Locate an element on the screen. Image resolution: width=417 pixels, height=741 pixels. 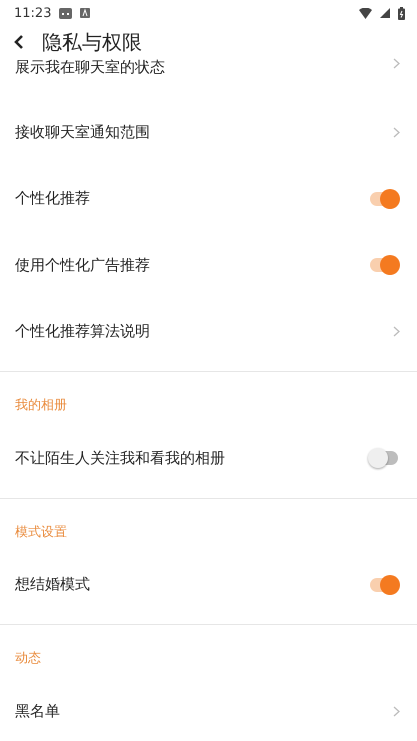
setting-label: 个性化推荐算法说明 is located at coordinates (83, 332).